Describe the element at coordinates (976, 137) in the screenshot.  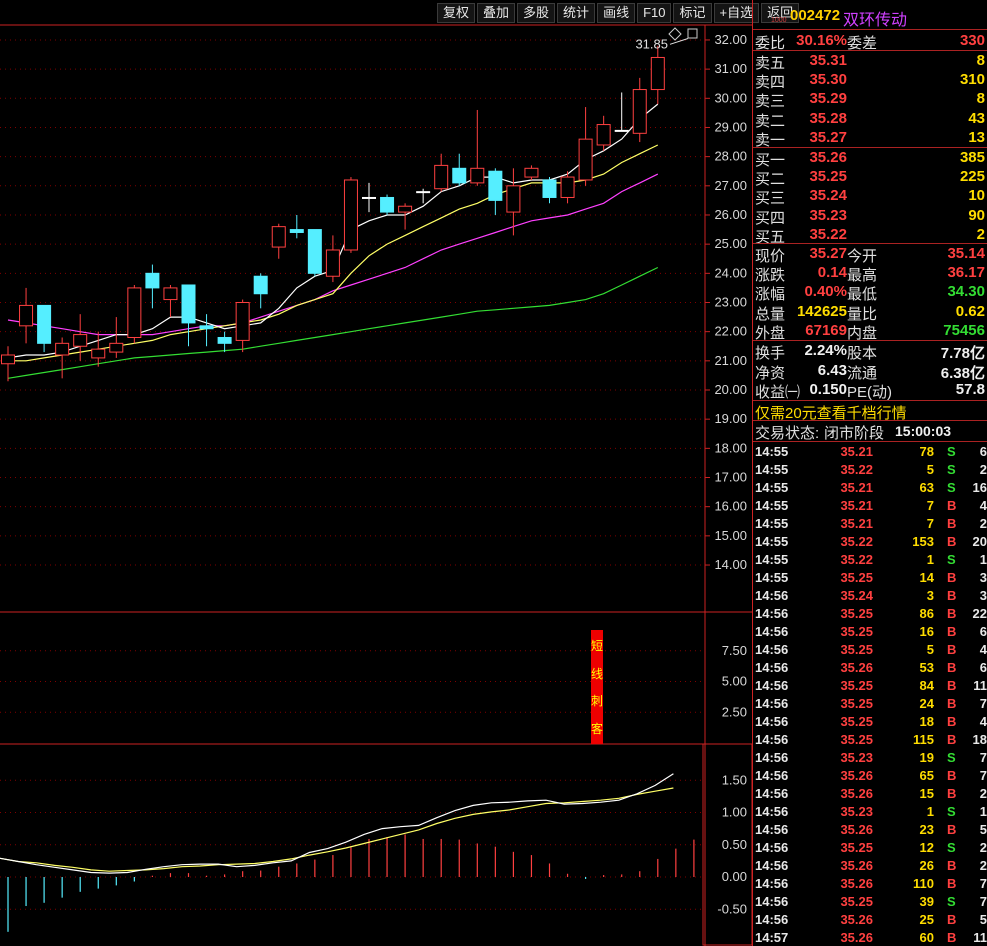
I see `sell-volume: 13` at that location.